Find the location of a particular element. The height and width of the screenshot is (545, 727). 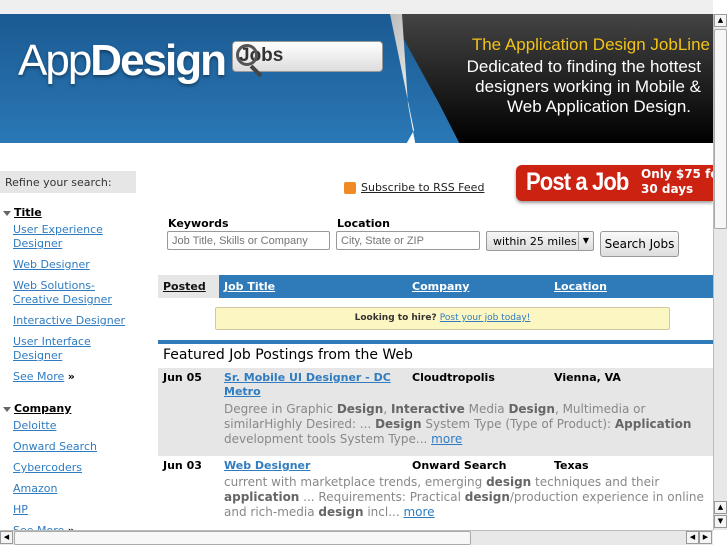

scroll-right-icon: ▶ is located at coordinates (705, 537).